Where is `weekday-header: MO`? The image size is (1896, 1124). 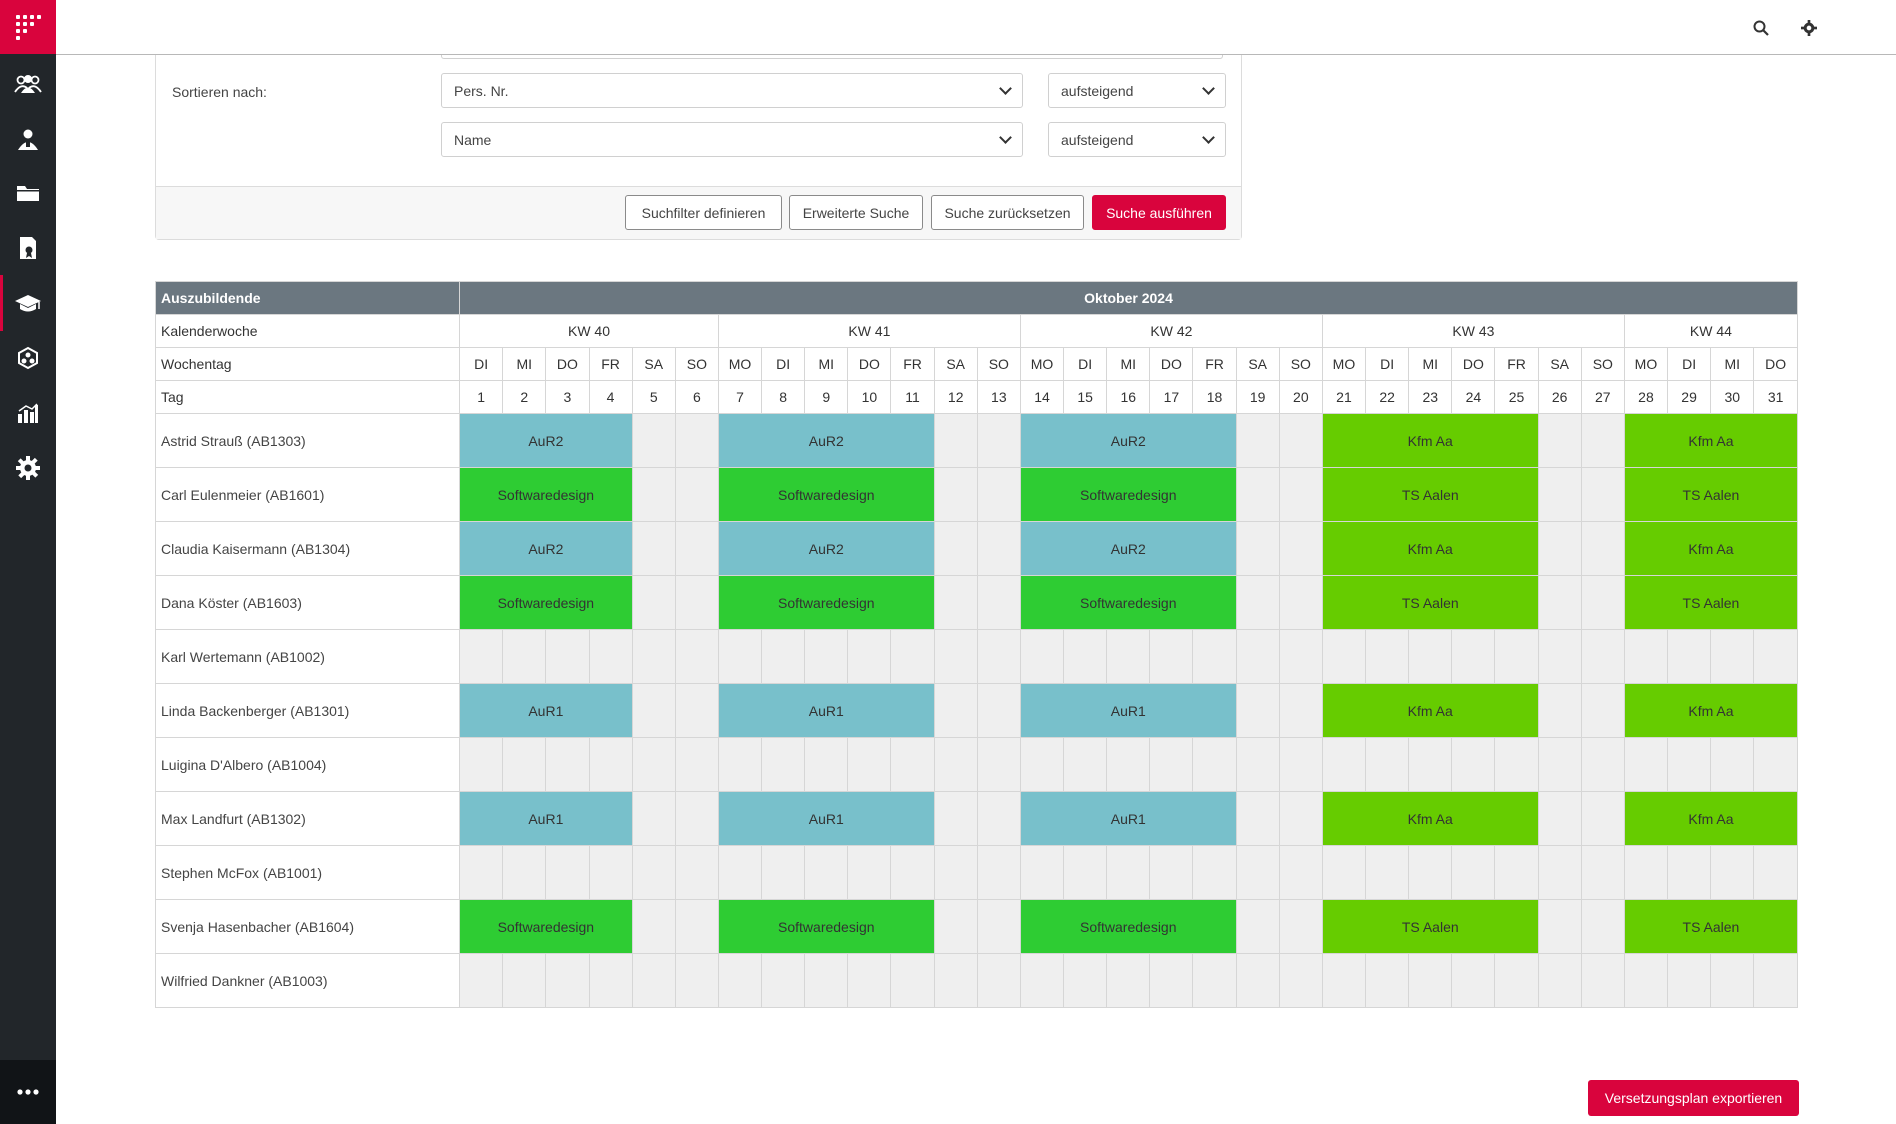 weekday-header: MO is located at coordinates (1344, 364).